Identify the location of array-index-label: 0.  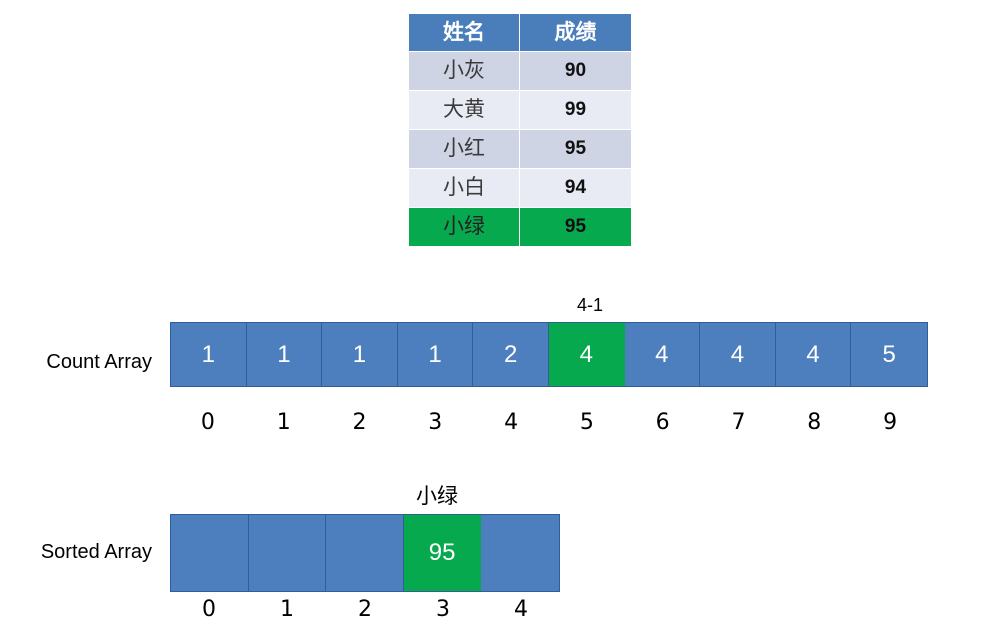
(209, 609).